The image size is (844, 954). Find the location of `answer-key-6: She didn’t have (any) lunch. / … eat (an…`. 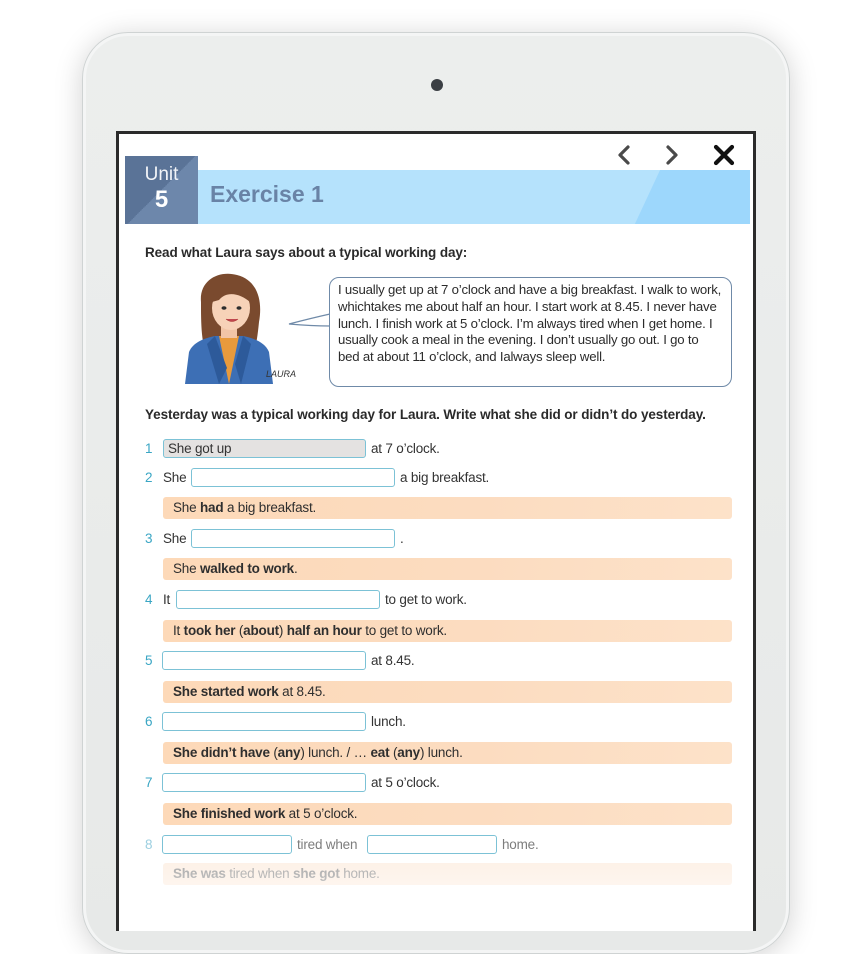

answer-key-6: She didn’t have (any) lunch. / … eat (an… is located at coordinates (447, 753).